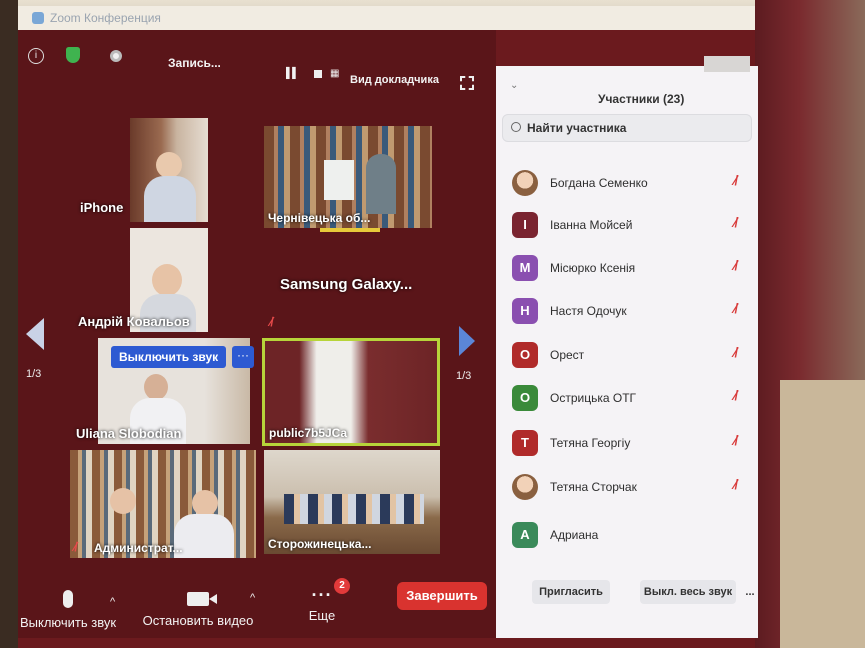 The image size is (865, 648). What do you see at coordinates (129, 433) in the screenshot?
I see `tile-name-label: Uliana Slobodian` at bounding box center [129, 433].